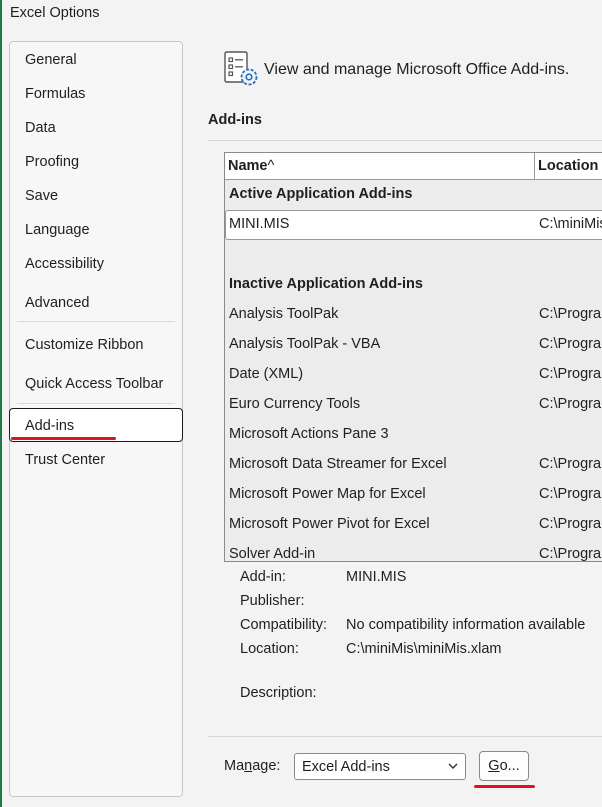  What do you see at coordinates (413, 375) in the screenshot?
I see `table-row: Date (XML) C:\Progra` at bounding box center [413, 375].